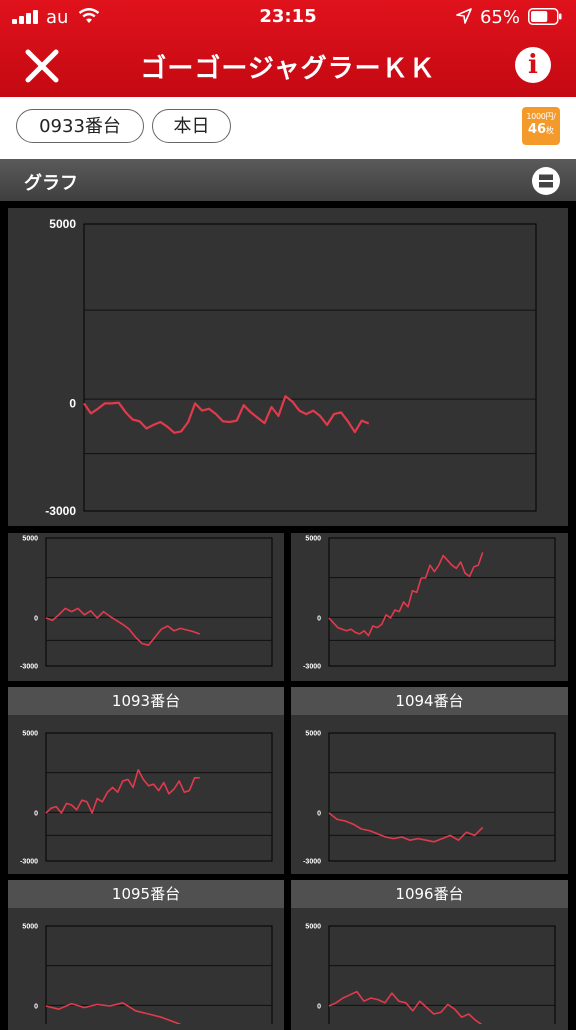  Describe the element at coordinates (499, 17) in the screenshot. I see `battery-percent: 65%` at that location.